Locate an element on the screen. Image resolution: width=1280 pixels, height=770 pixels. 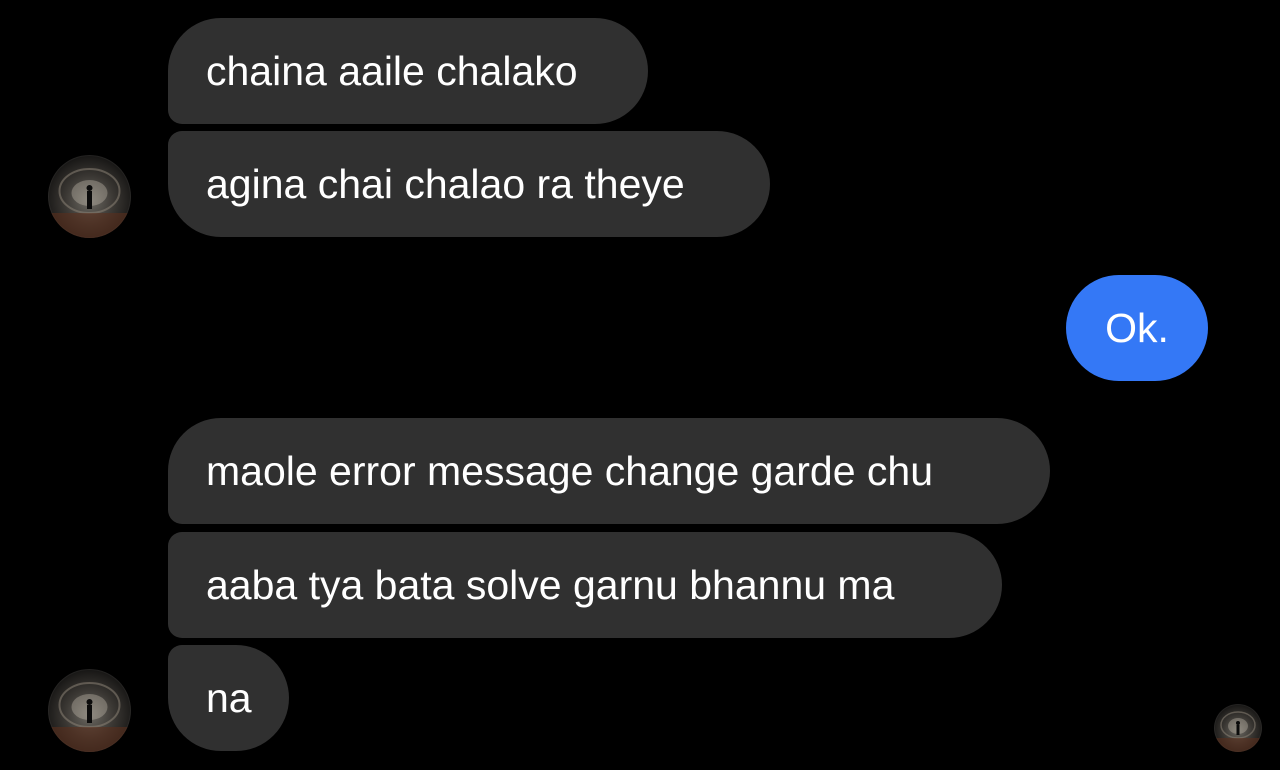
message-text: na is located at coordinates (229, 697).